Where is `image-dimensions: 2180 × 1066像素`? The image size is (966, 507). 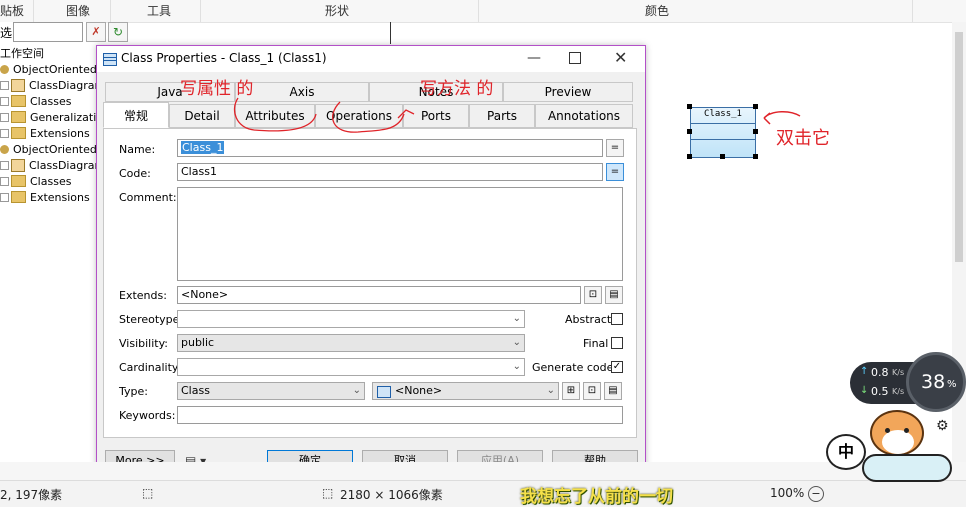
image-dimensions: 2180 × 1066像素 is located at coordinates (391, 495).